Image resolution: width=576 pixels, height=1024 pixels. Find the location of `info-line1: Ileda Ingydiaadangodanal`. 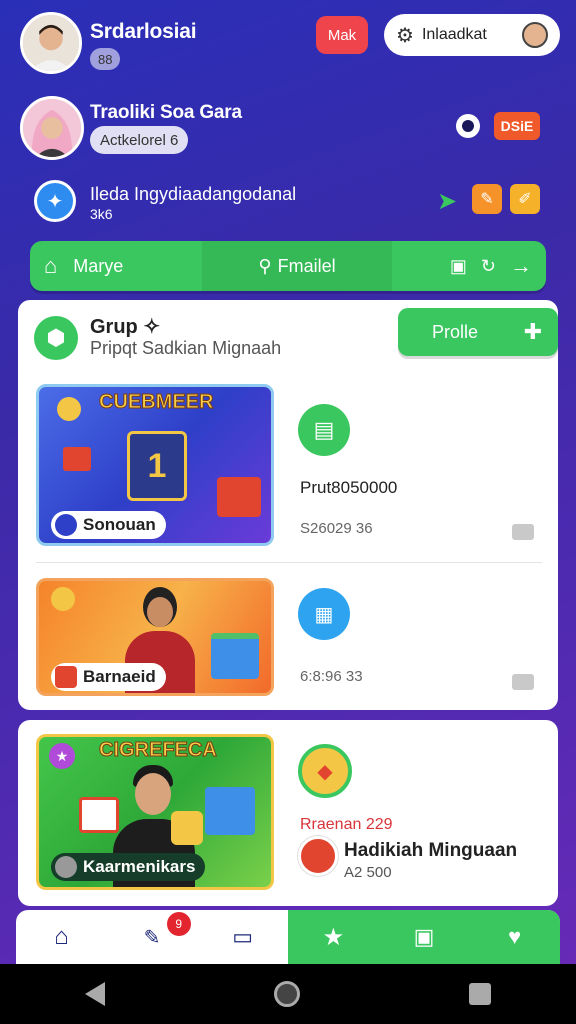

info-line1: Ileda Ingydiaadangodanal is located at coordinates (193, 194).